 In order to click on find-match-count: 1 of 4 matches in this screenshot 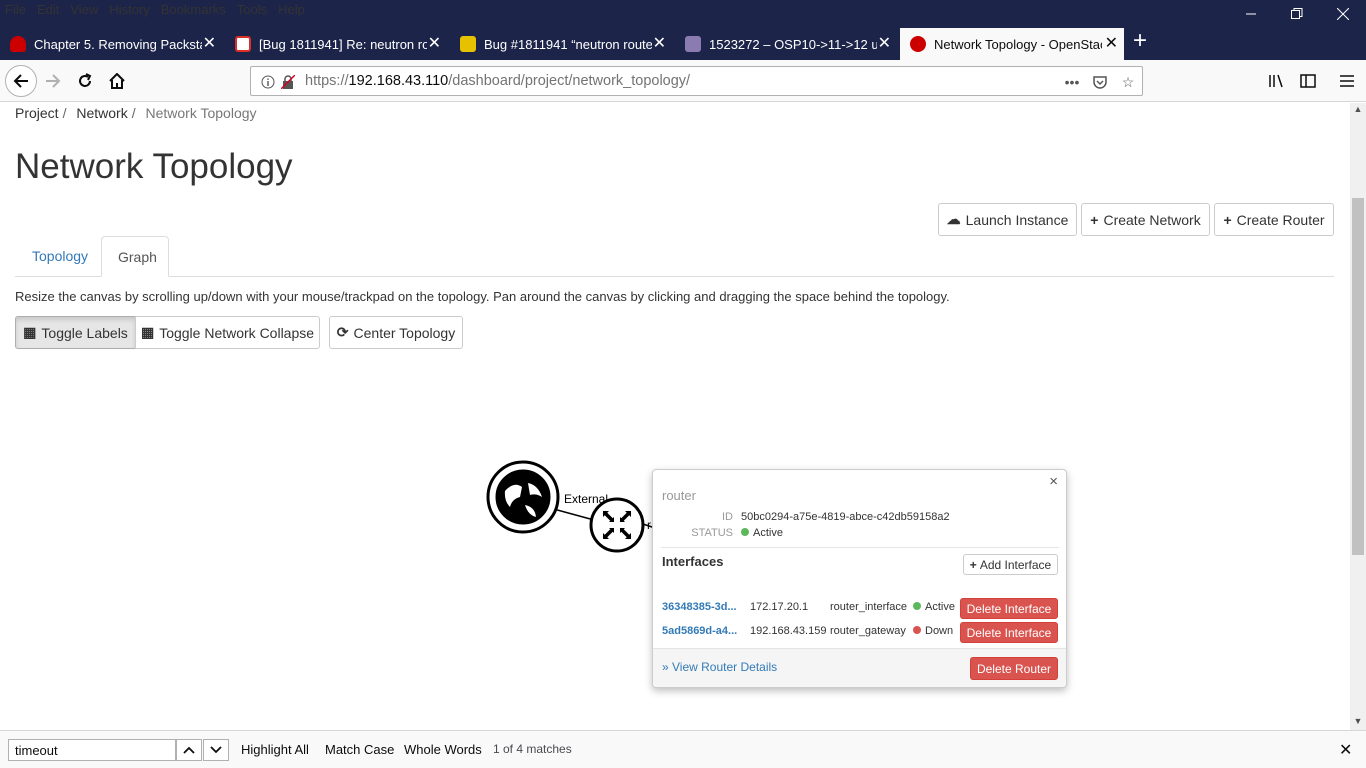, I will do `click(532, 749)`.